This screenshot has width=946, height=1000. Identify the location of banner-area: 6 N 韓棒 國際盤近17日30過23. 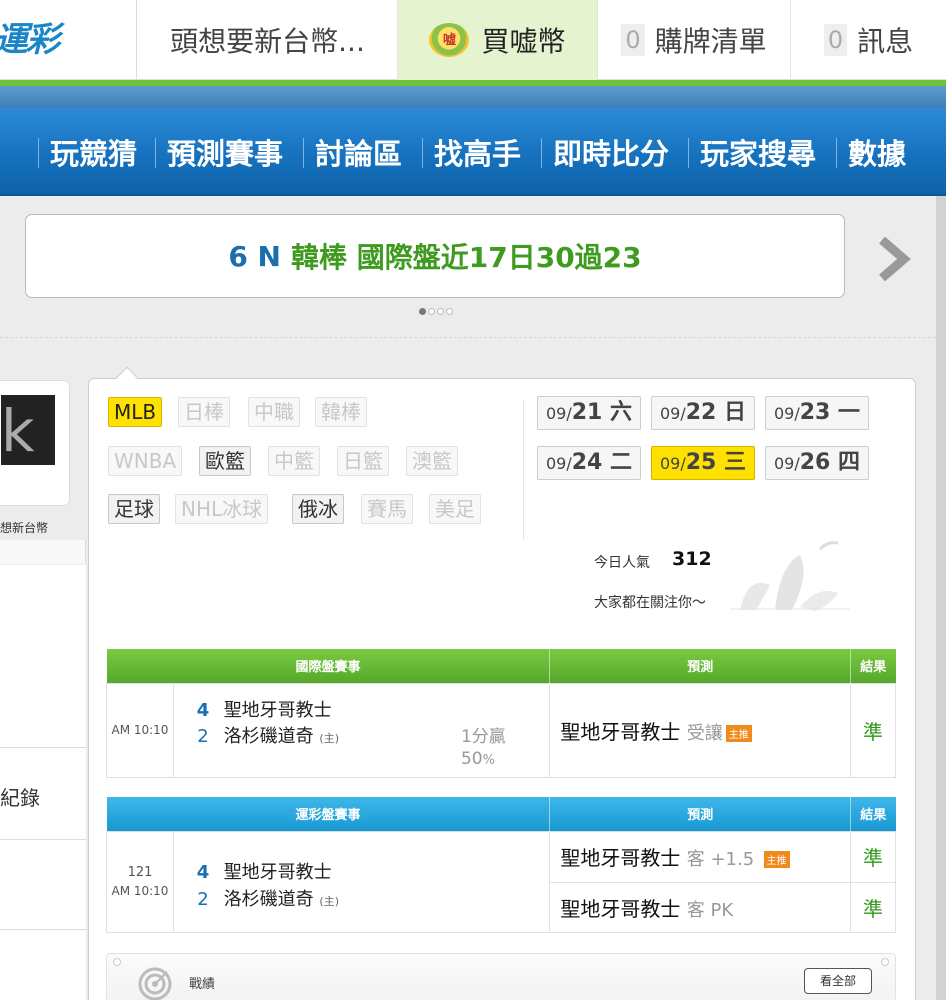
(473, 268).